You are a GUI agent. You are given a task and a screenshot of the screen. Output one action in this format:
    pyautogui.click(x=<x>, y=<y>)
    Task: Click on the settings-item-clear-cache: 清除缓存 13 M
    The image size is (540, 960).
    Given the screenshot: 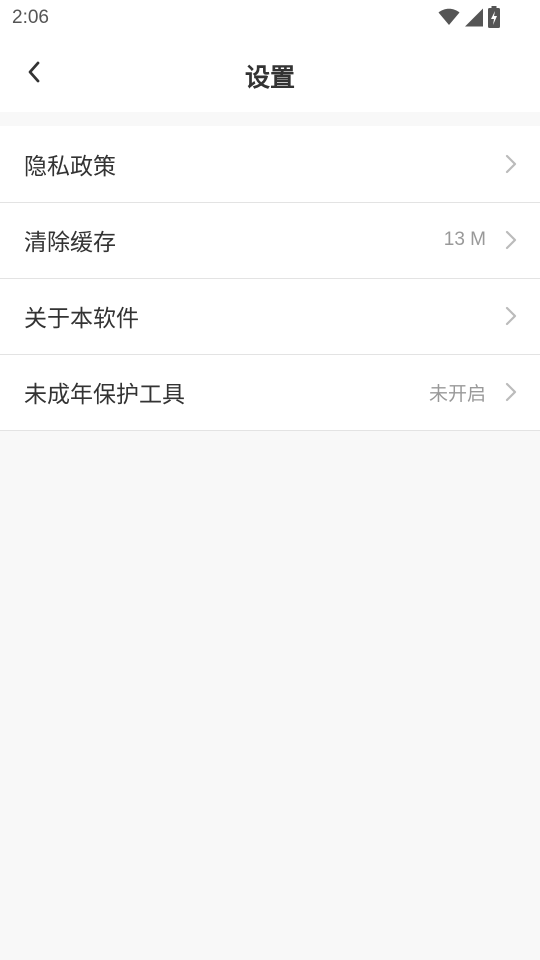 What is the action you would take?
    pyautogui.click(x=270, y=240)
    